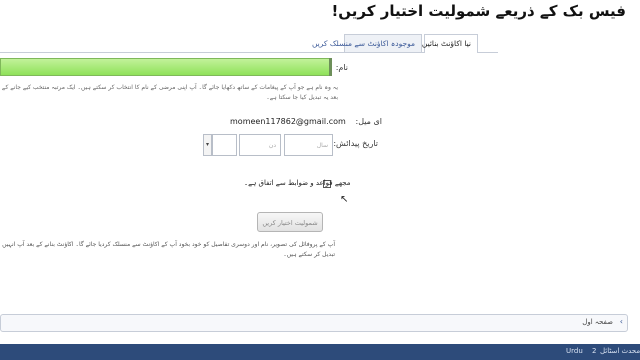 Image resolution: width=640 pixels, height=360 pixels. What do you see at coordinates (341, 67) in the screenshot?
I see `name-label: نام:` at bounding box center [341, 67].